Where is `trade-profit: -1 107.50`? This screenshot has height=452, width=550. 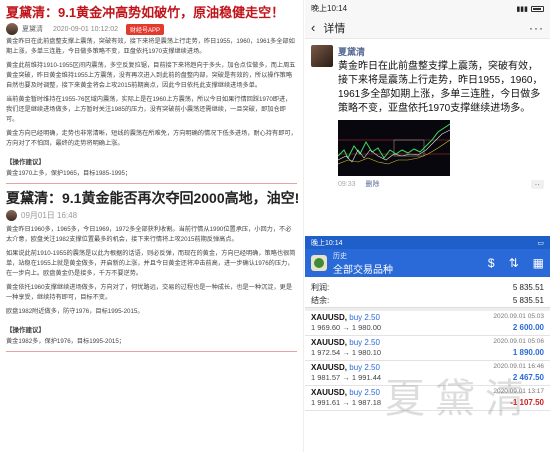 trade-profit: -1 107.50 is located at coordinates (527, 402).